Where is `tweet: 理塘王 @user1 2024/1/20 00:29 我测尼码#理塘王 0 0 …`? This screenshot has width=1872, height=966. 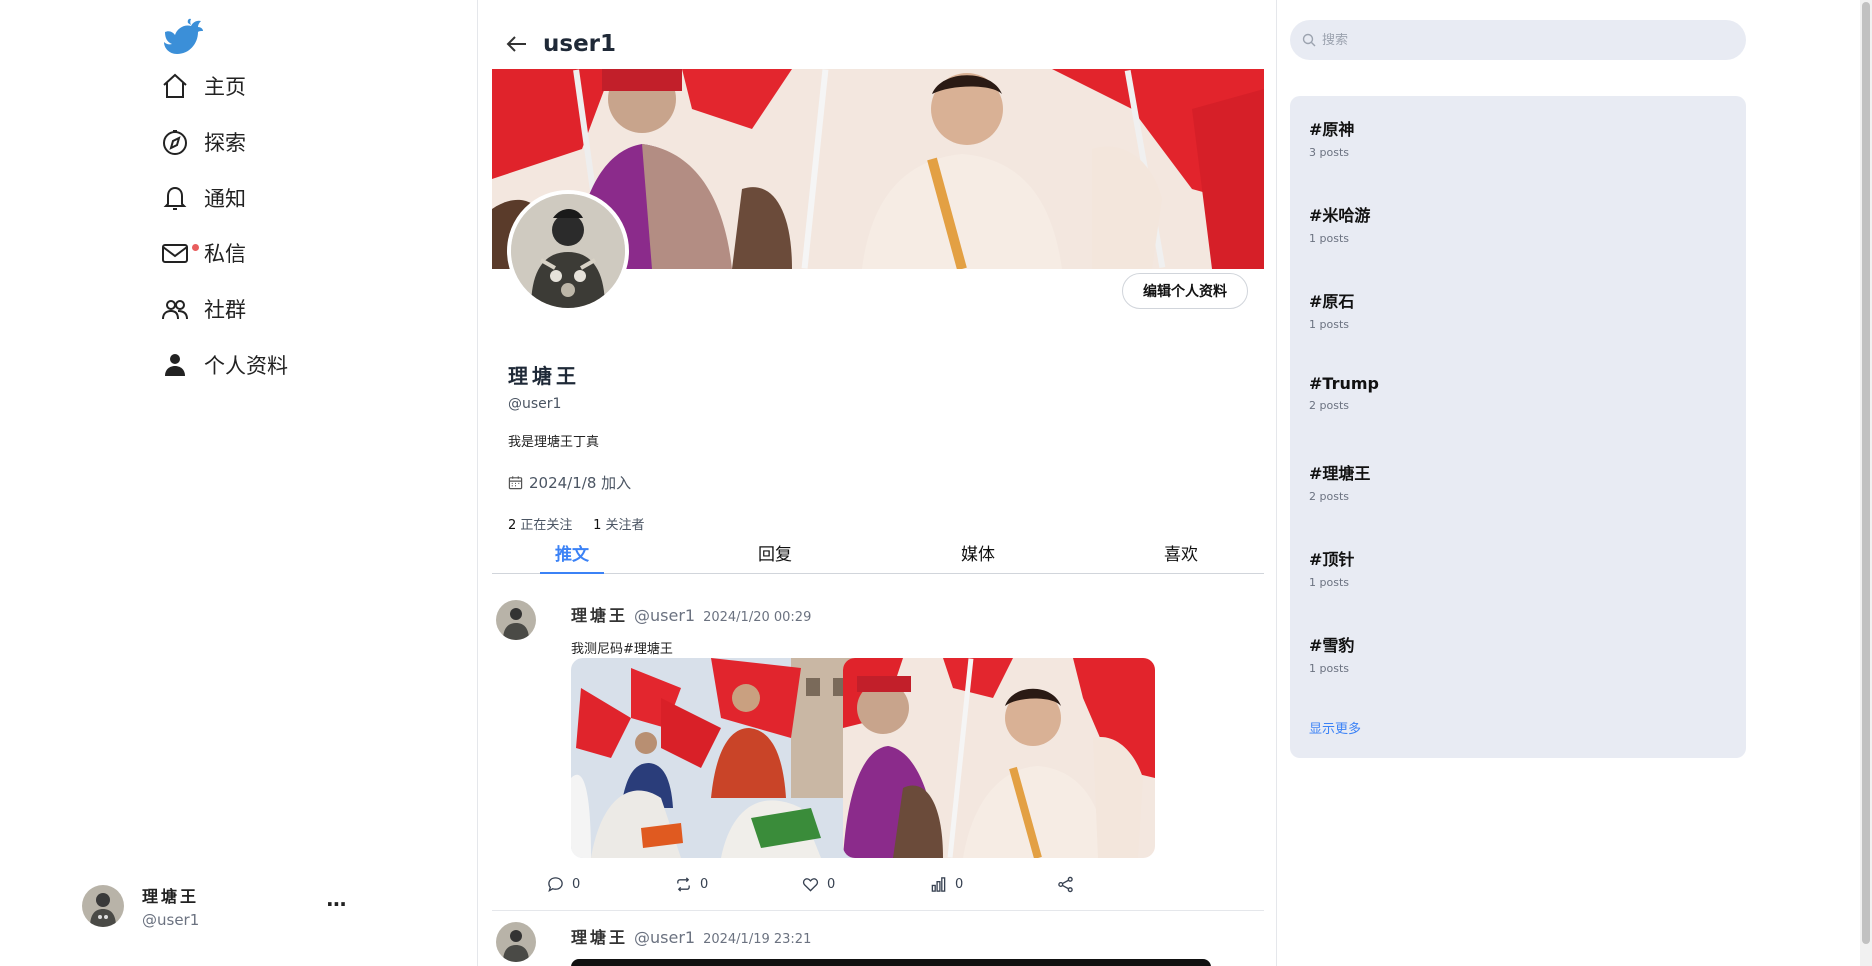
tweet: 理塘王 @user1 2024/1/20 00:29 我测尼码#理塘王 0 0 … is located at coordinates (878, 755).